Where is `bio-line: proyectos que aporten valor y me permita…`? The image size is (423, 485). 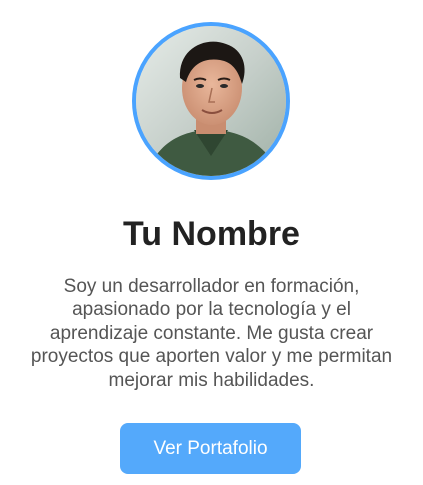
bio-line: proyectos que aporten valor y me permita… is located at coordinates (211, 357).